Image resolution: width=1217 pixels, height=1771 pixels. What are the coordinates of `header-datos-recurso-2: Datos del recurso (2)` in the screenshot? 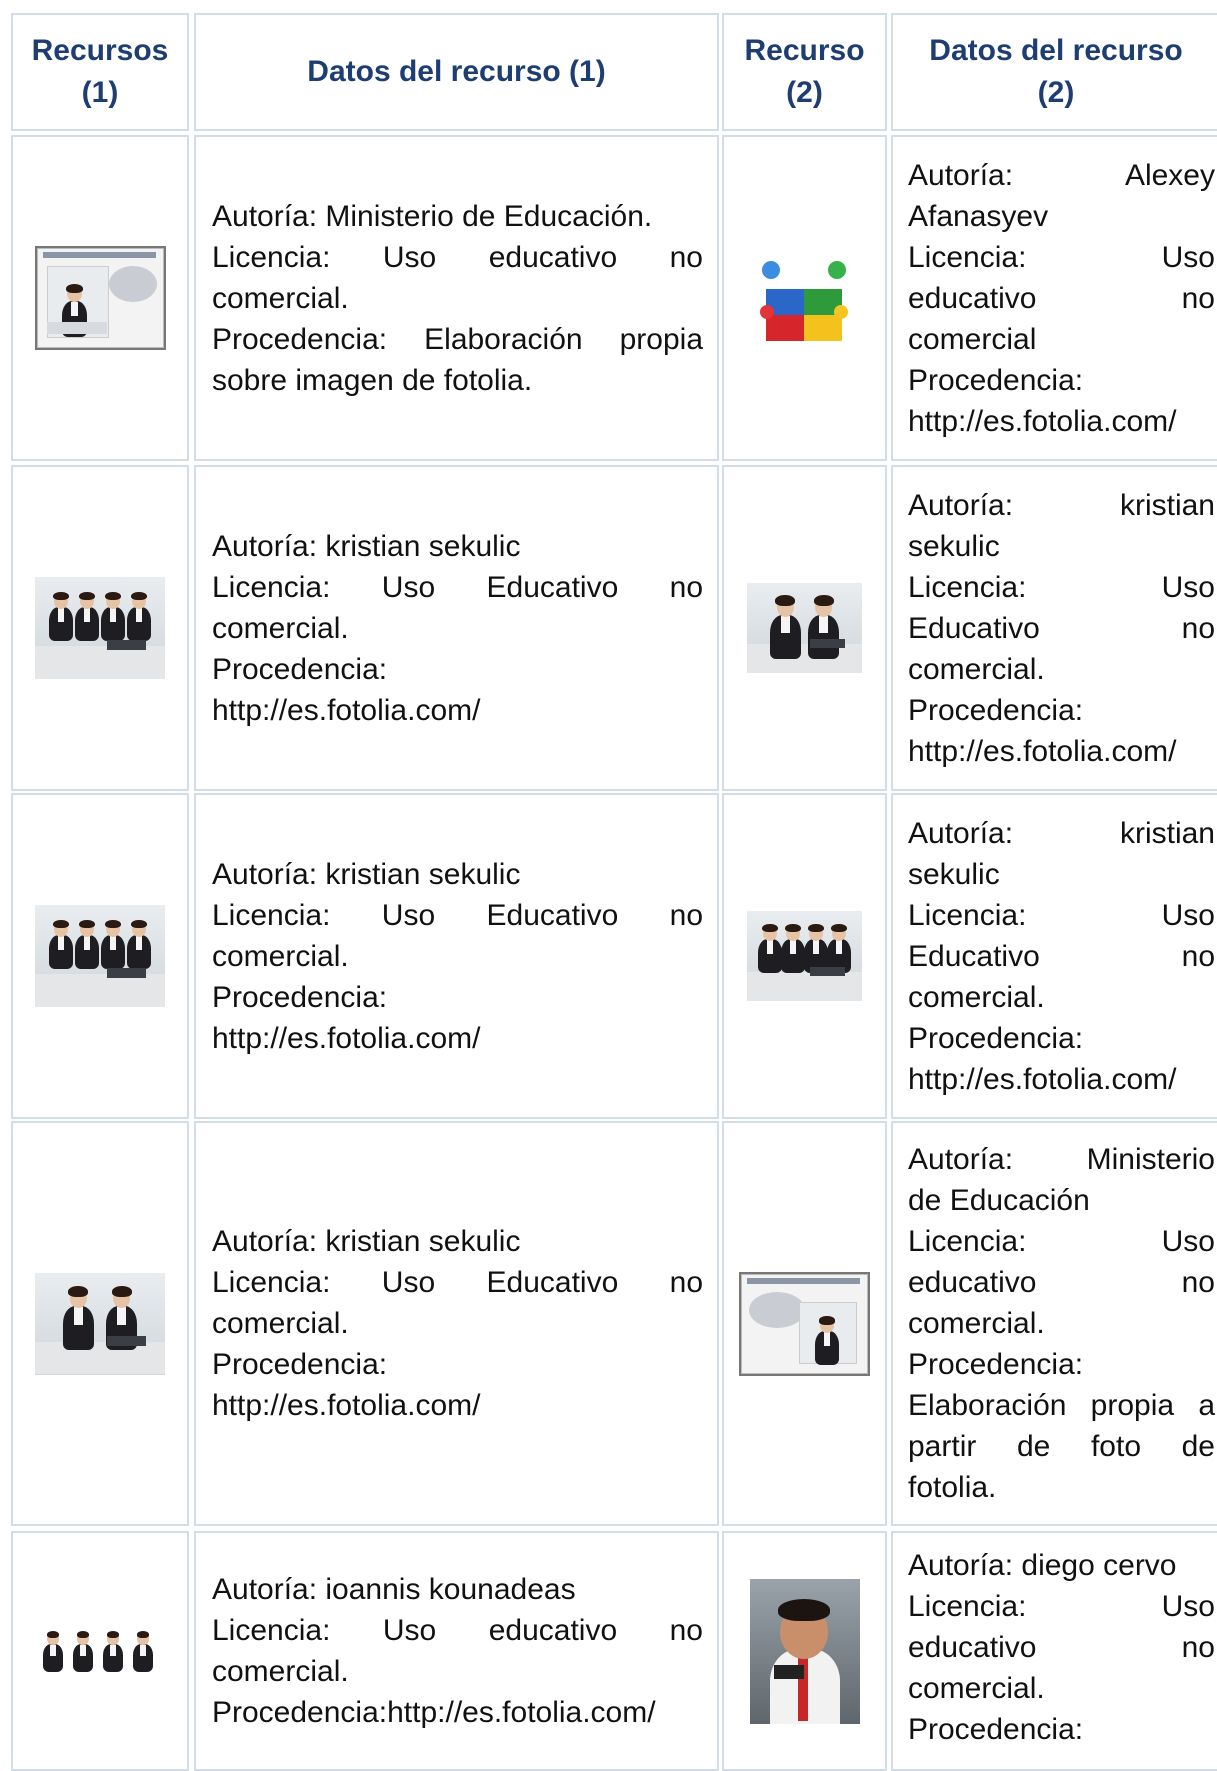 It's located at (1054, 72).